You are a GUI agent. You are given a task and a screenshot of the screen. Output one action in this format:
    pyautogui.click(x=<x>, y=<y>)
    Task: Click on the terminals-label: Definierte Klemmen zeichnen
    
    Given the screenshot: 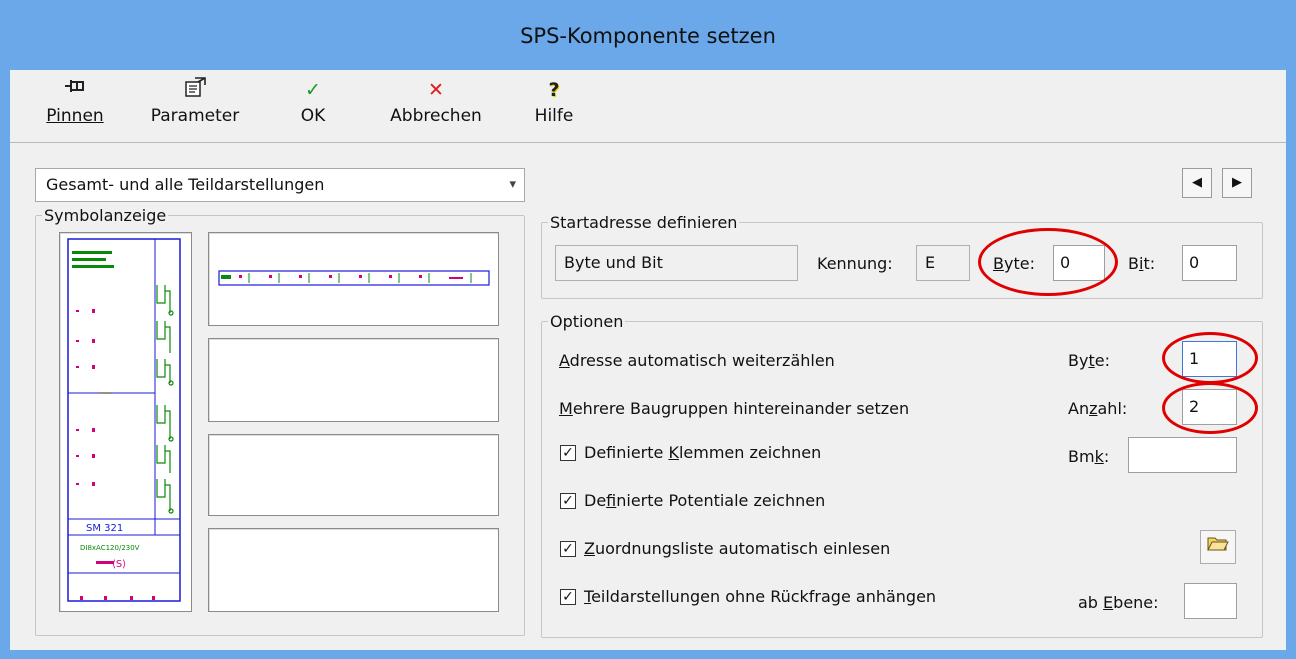 What is the action you would take?
    pyautogui.click(x=703, y=452)
    